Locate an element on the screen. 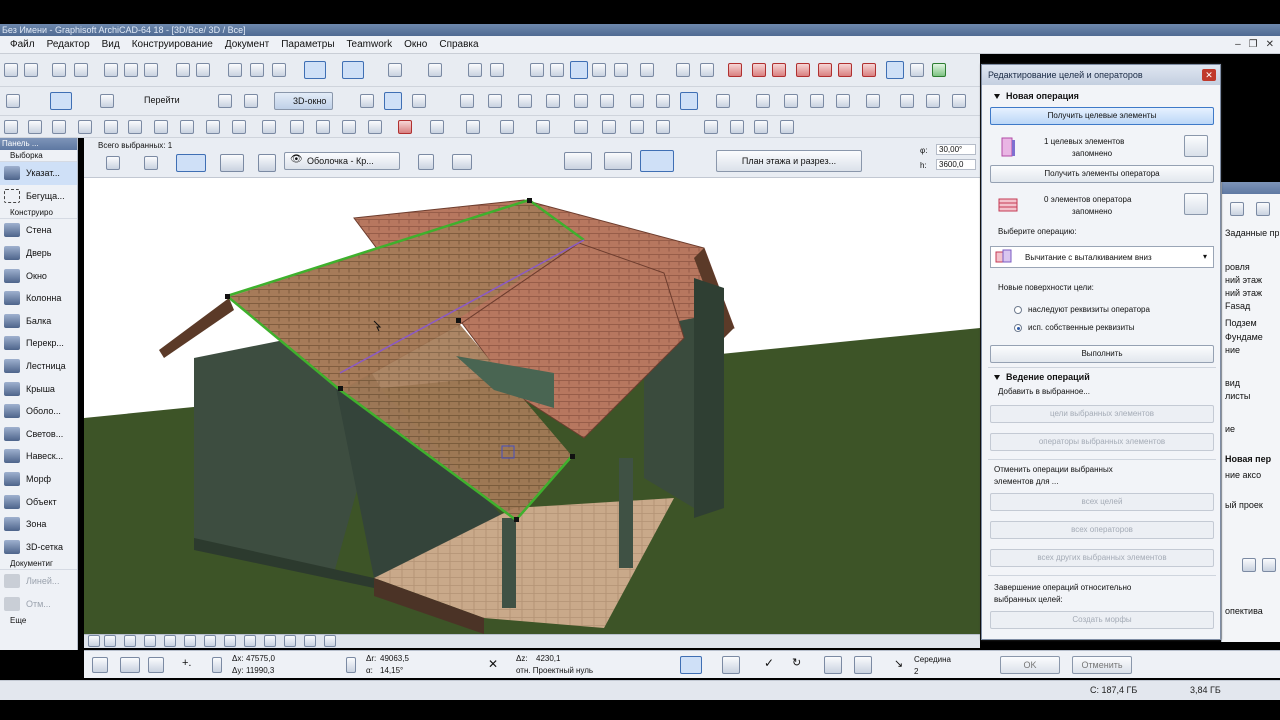 This screenshot has width=1280, height=720. layer-icon is located at coordinates (426, 162).